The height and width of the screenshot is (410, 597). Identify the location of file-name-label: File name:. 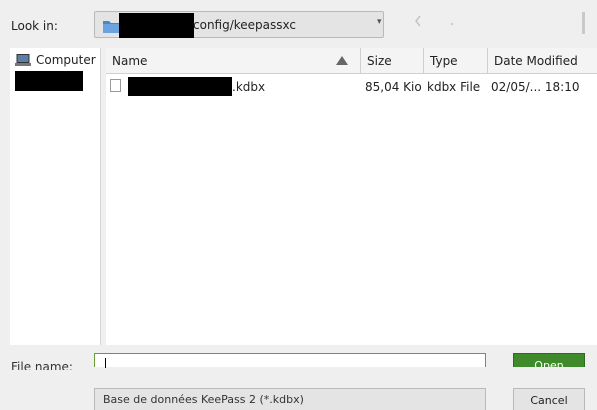
(42, 365).